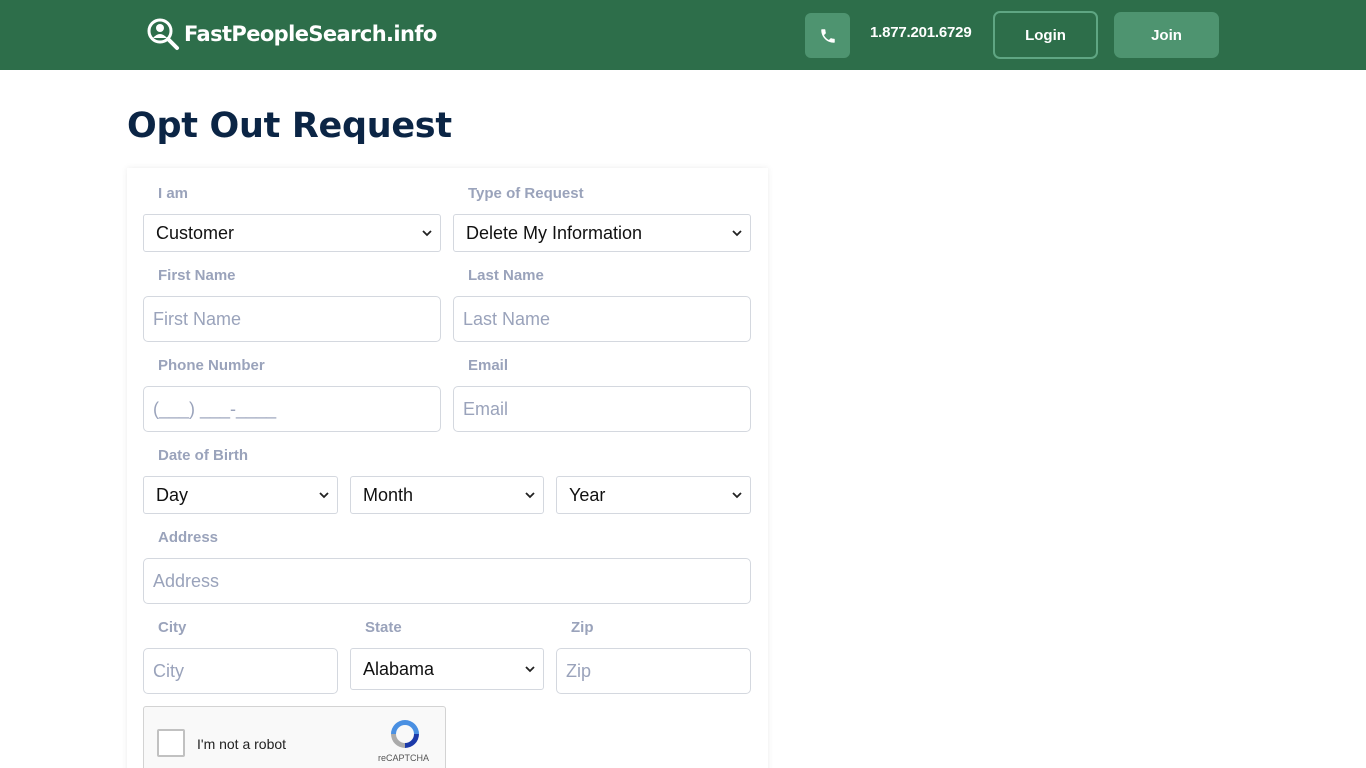  What do you see at coordinates (195, 232) in the screenshot?
I see `i-am-value: Customer` at bounding box center [195, 232].